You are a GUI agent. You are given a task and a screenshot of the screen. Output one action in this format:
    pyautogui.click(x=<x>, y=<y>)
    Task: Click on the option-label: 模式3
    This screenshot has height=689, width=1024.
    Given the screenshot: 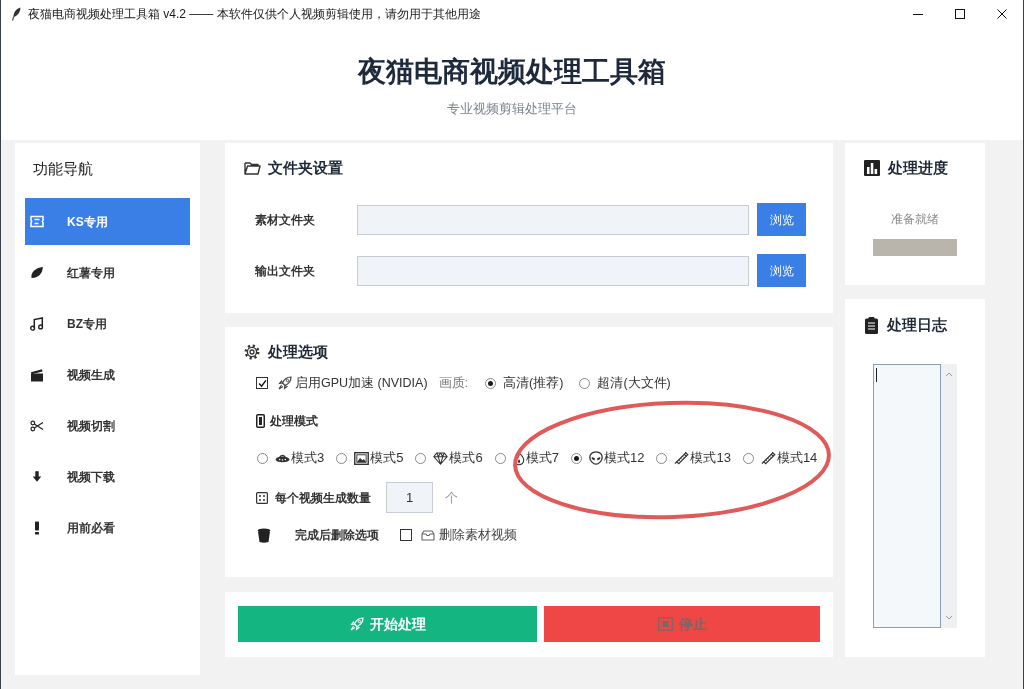 What is the action you would take?
    pyautogui.click(x=308, y=458)
    